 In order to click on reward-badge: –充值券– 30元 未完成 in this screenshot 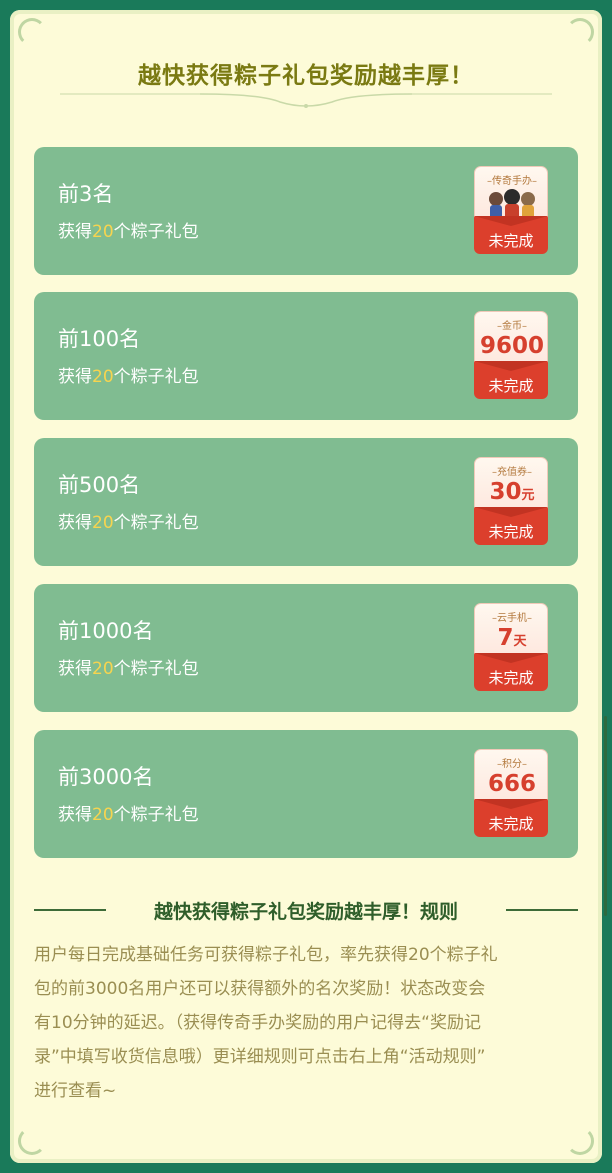, I will do `click(511, 501)`.